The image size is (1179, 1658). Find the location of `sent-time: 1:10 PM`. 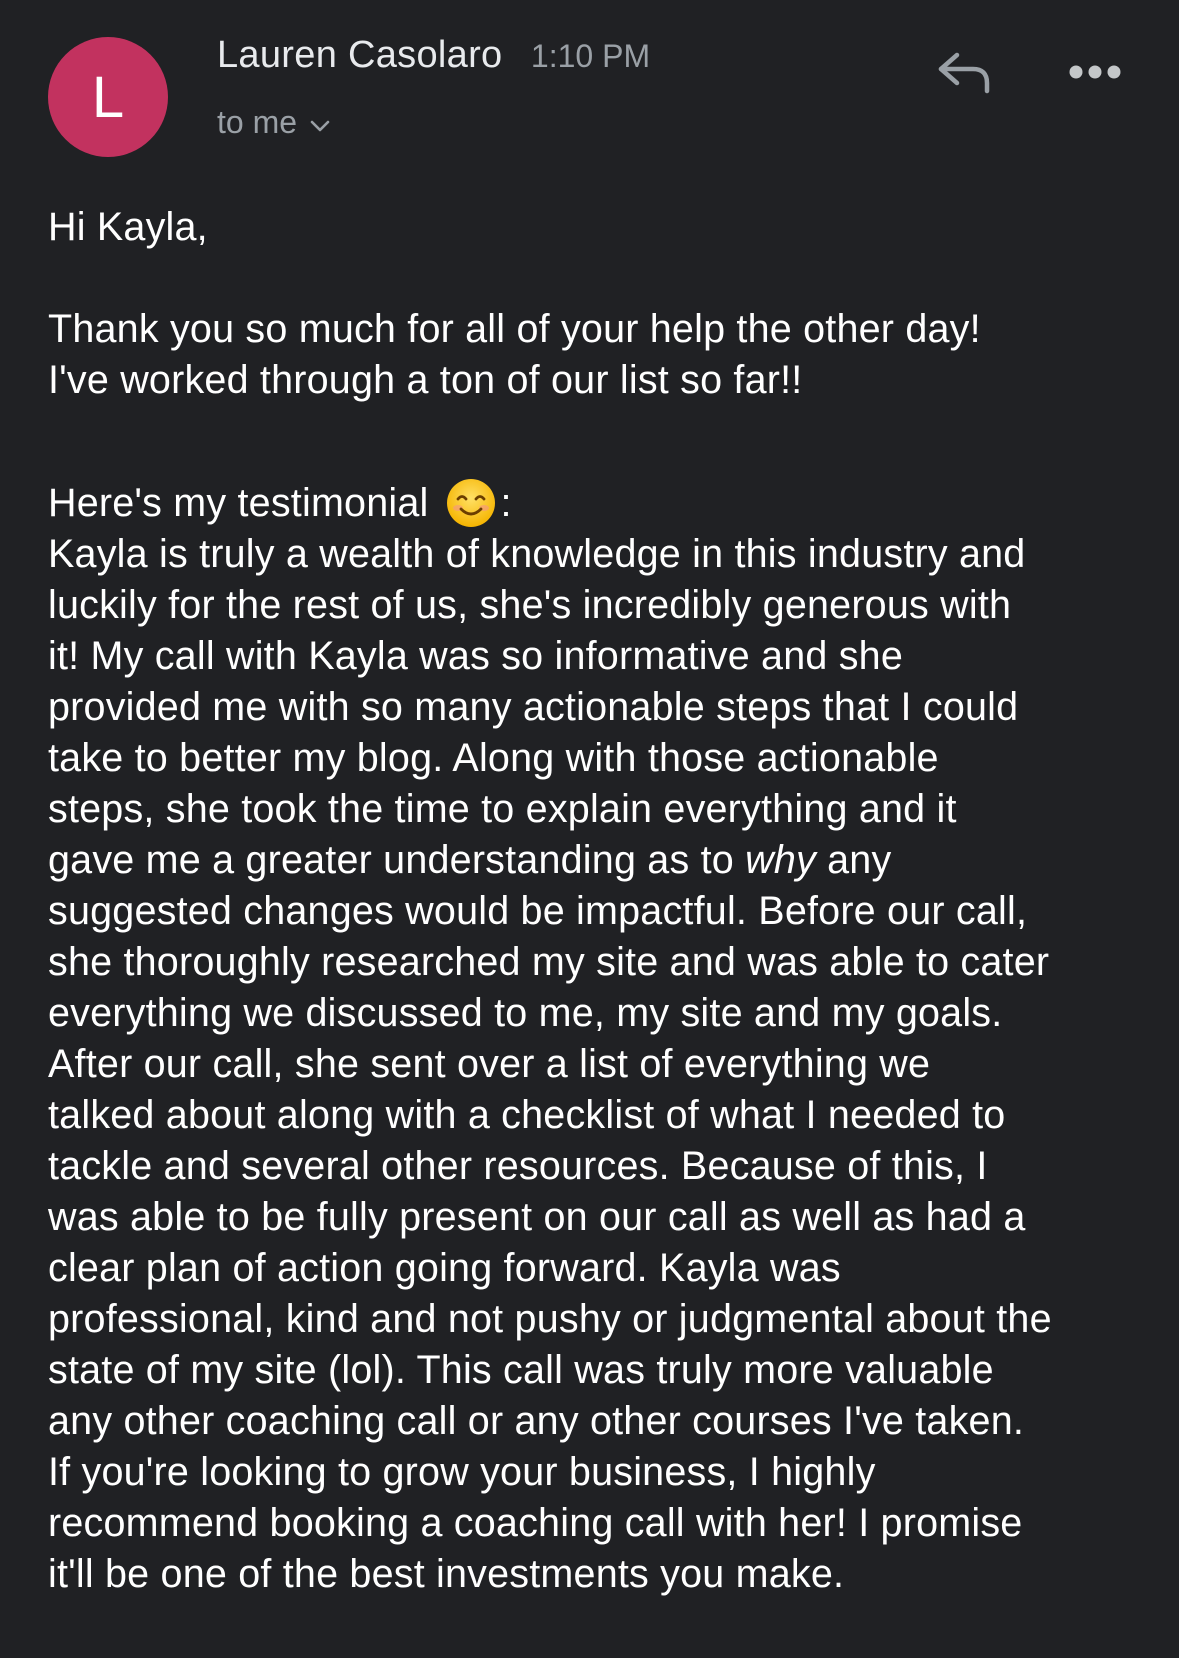

sent-time: 1:10 PM is located at coordinates (590, 56).